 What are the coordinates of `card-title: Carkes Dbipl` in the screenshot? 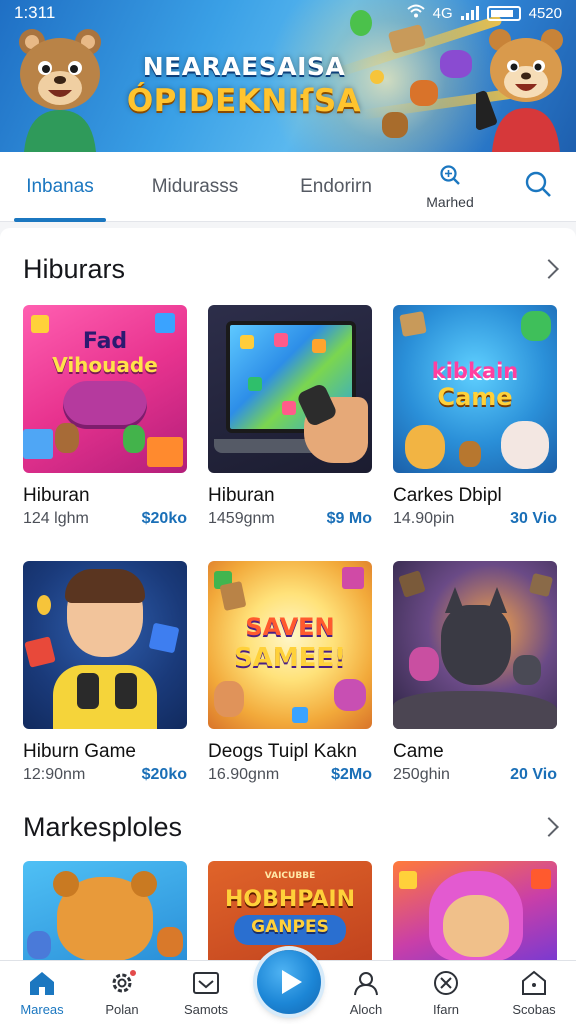 It's located at (447, 495).